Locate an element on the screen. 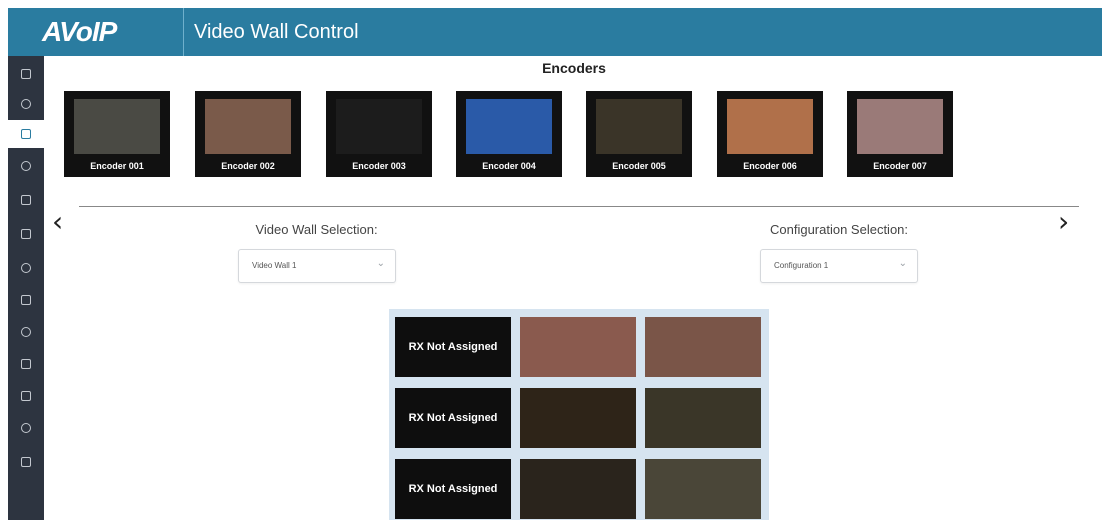 The image size is (1104, 520). encoder-tile: Encoder 006 is located at coordinates (770, 134).